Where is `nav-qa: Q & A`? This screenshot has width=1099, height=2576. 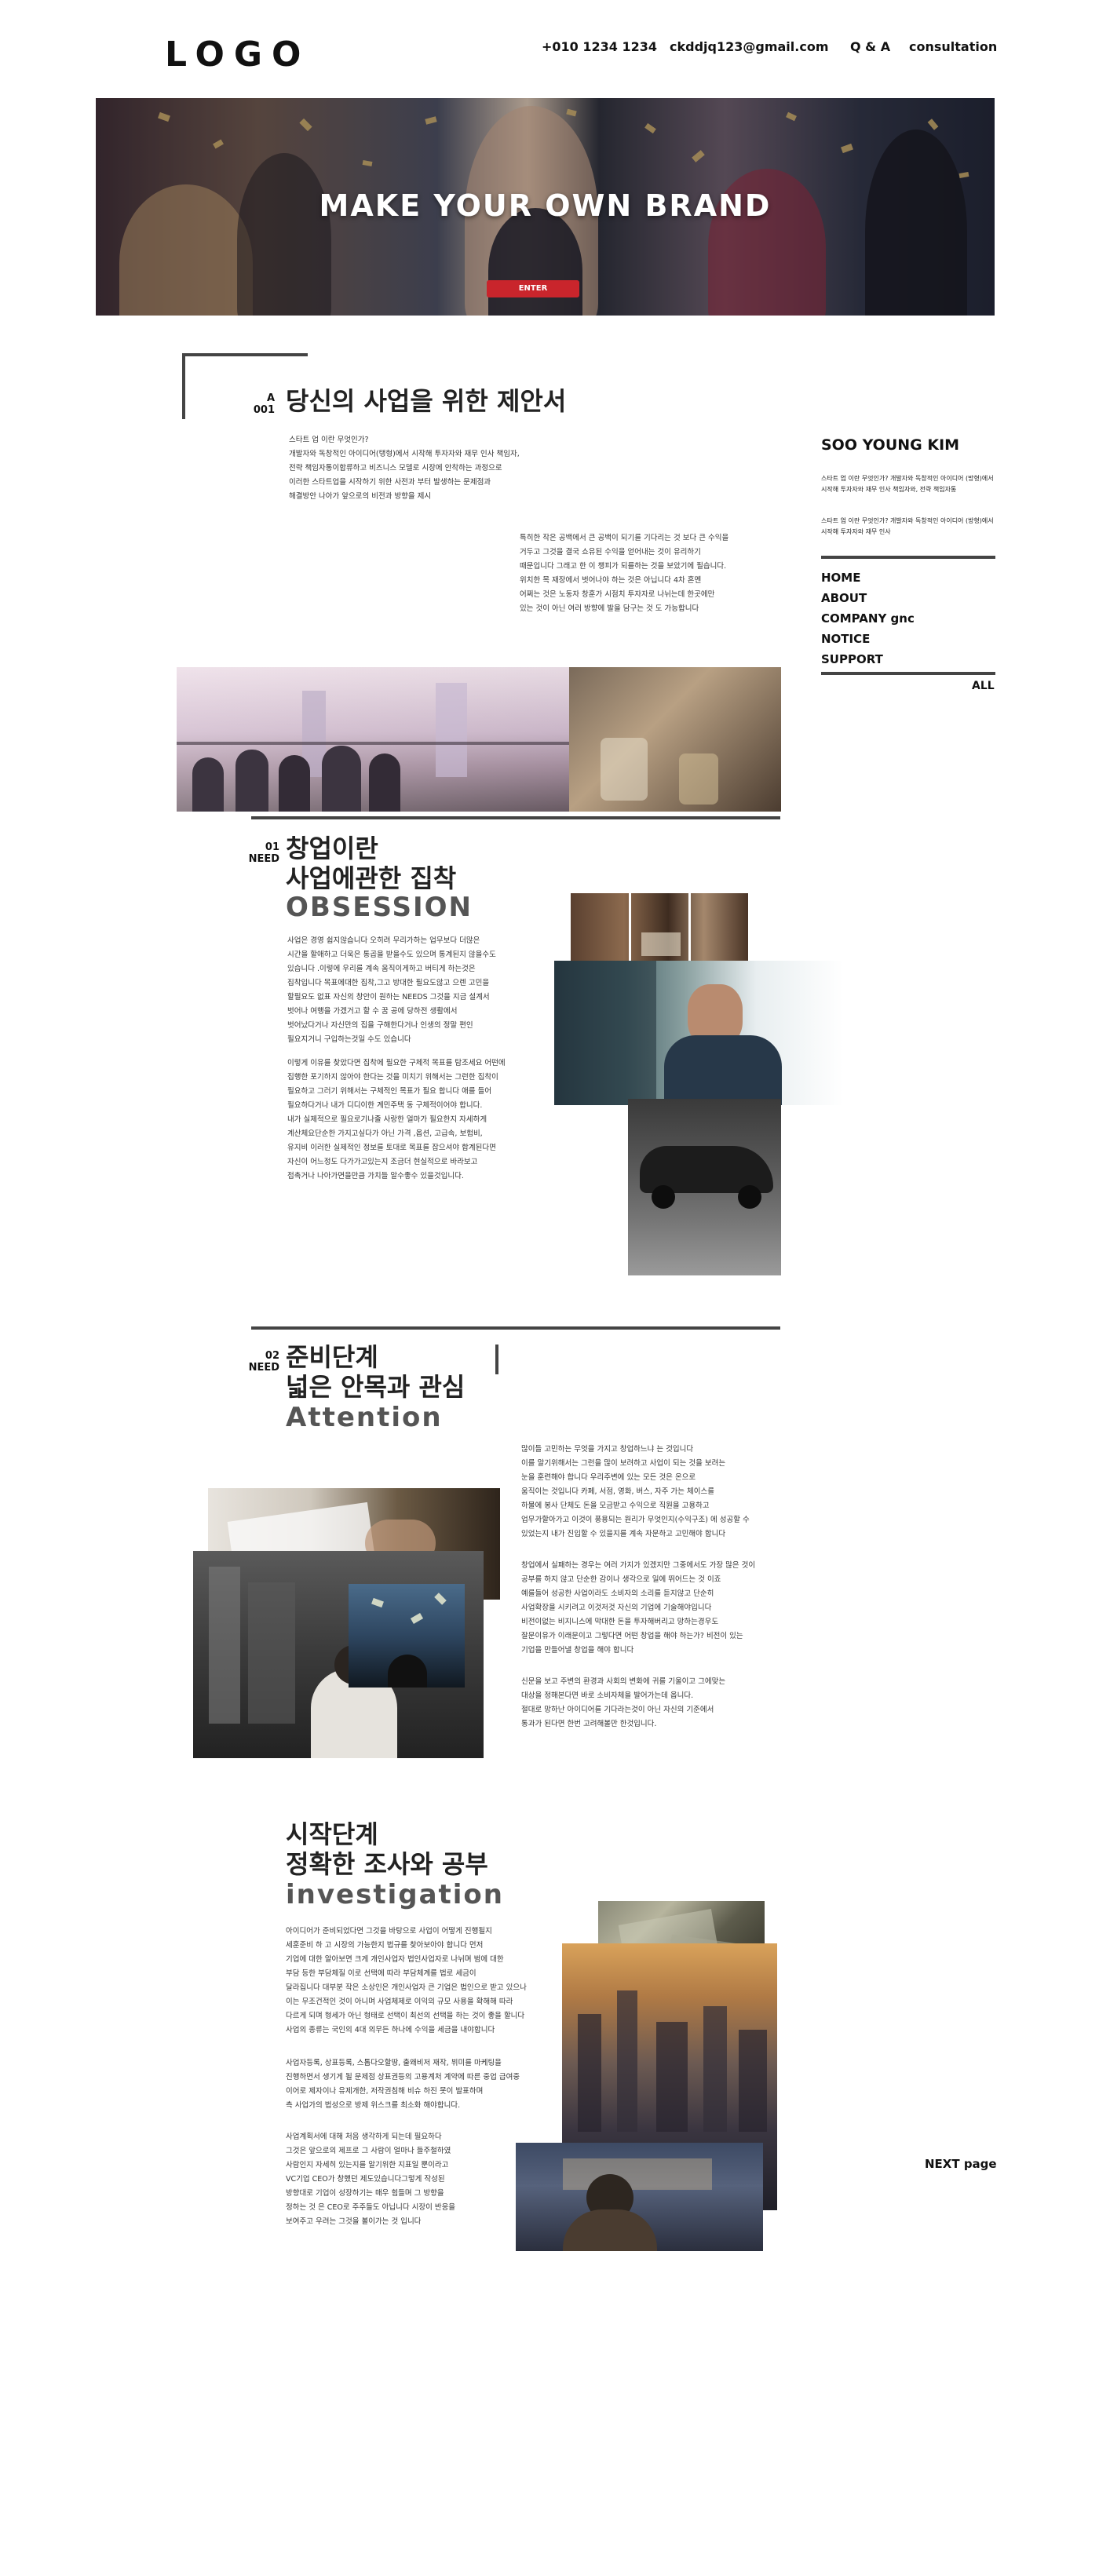
nav-qa: Q & A is located at coordinates (870, 46).